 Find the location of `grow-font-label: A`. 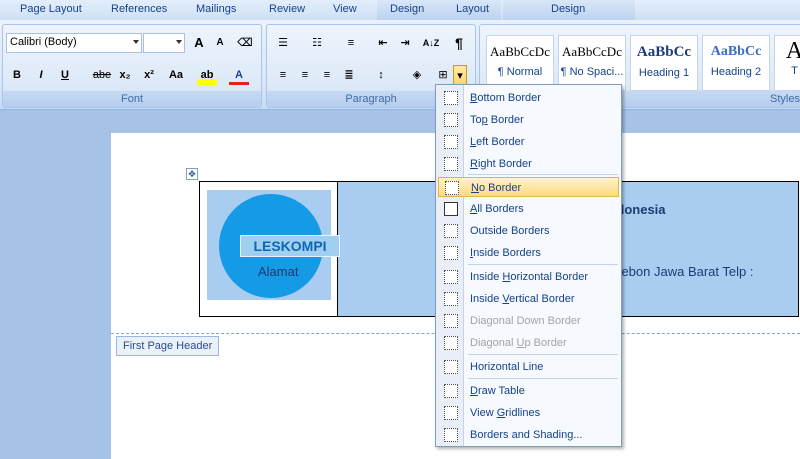

grow-font-label: A is located at coordinates (199, 42).